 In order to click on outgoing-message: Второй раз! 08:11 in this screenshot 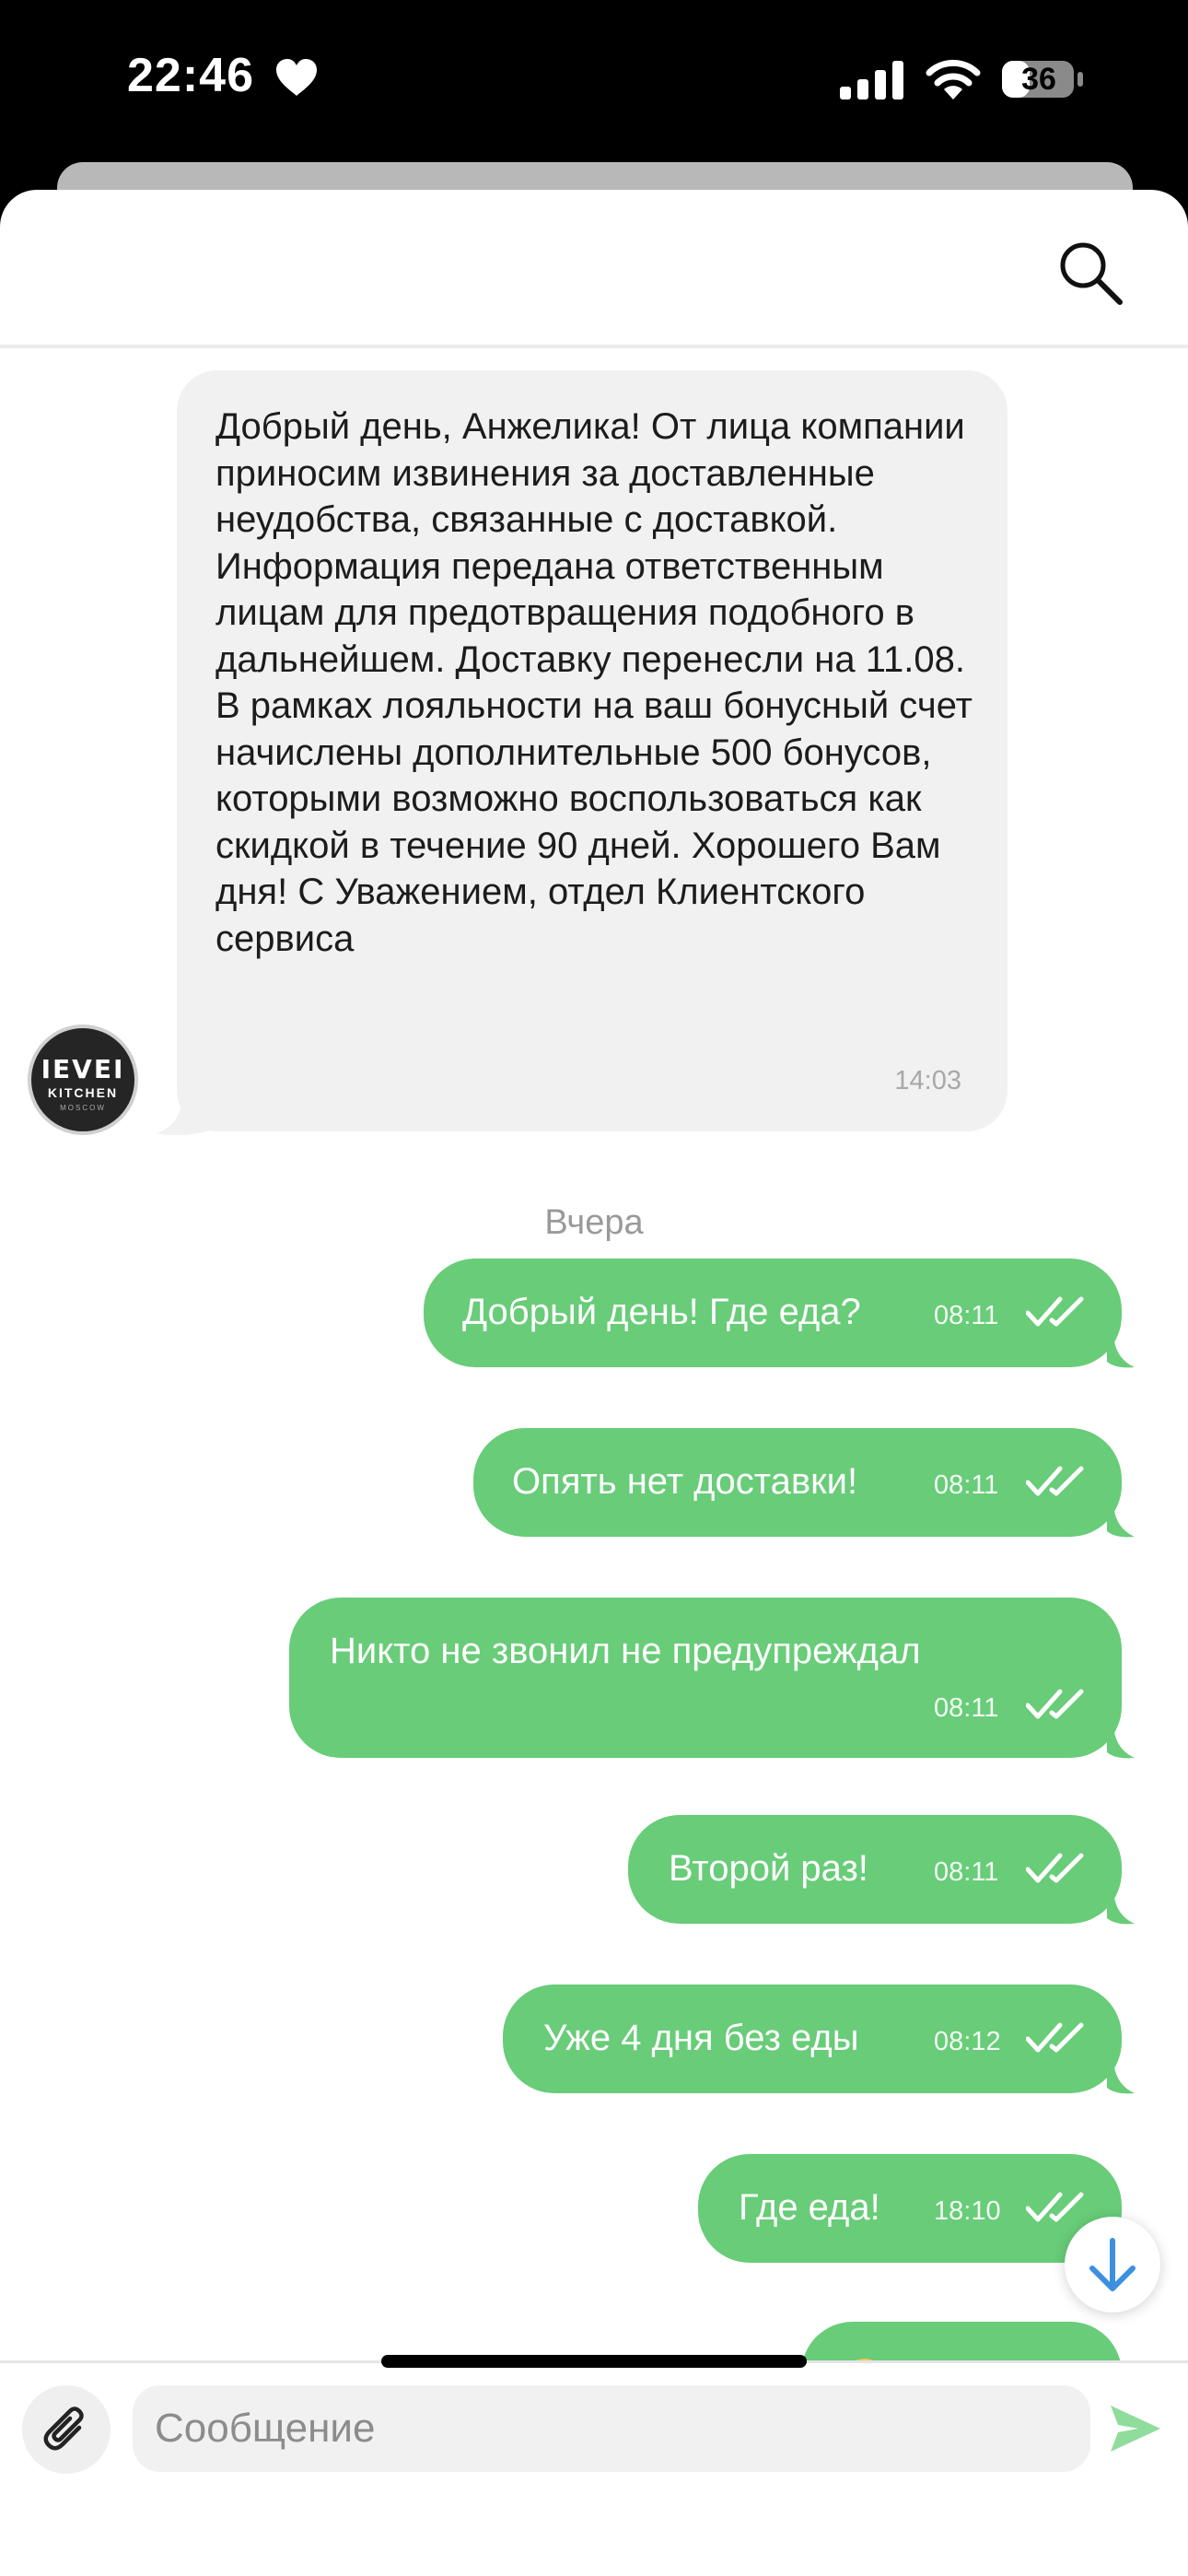, I will do `click(875, 1869)`.